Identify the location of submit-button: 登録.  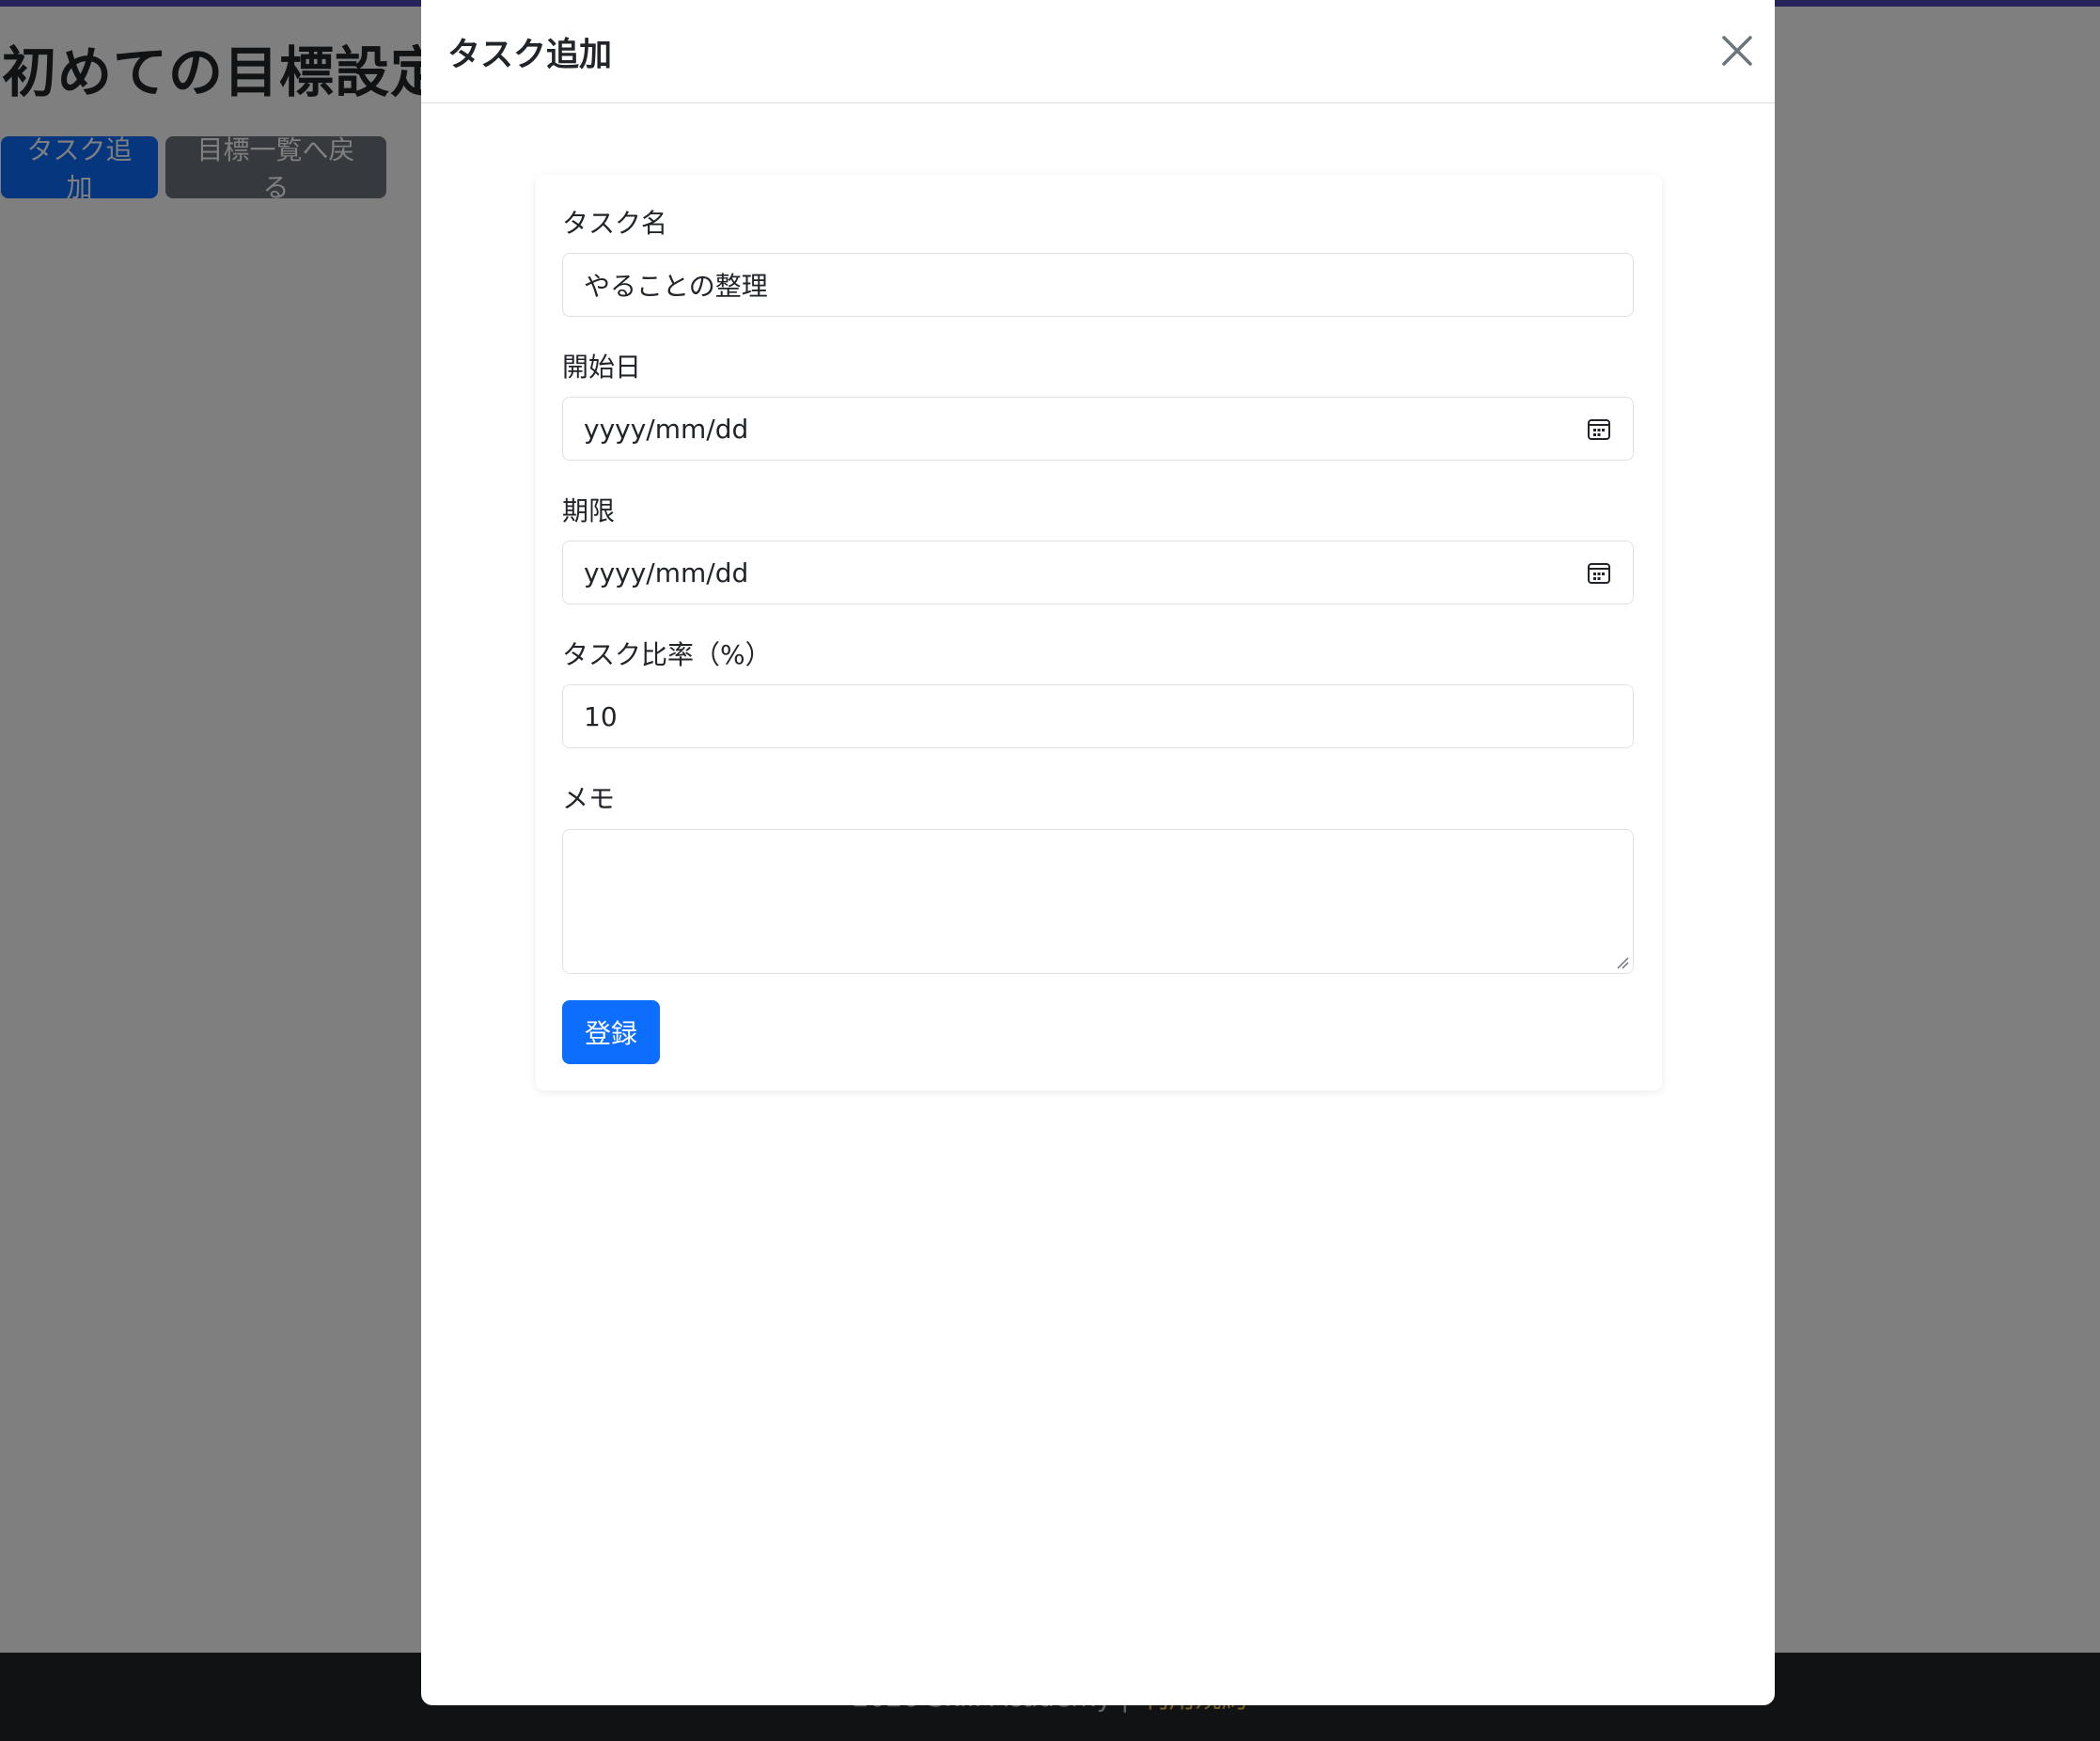
(611, 1032).